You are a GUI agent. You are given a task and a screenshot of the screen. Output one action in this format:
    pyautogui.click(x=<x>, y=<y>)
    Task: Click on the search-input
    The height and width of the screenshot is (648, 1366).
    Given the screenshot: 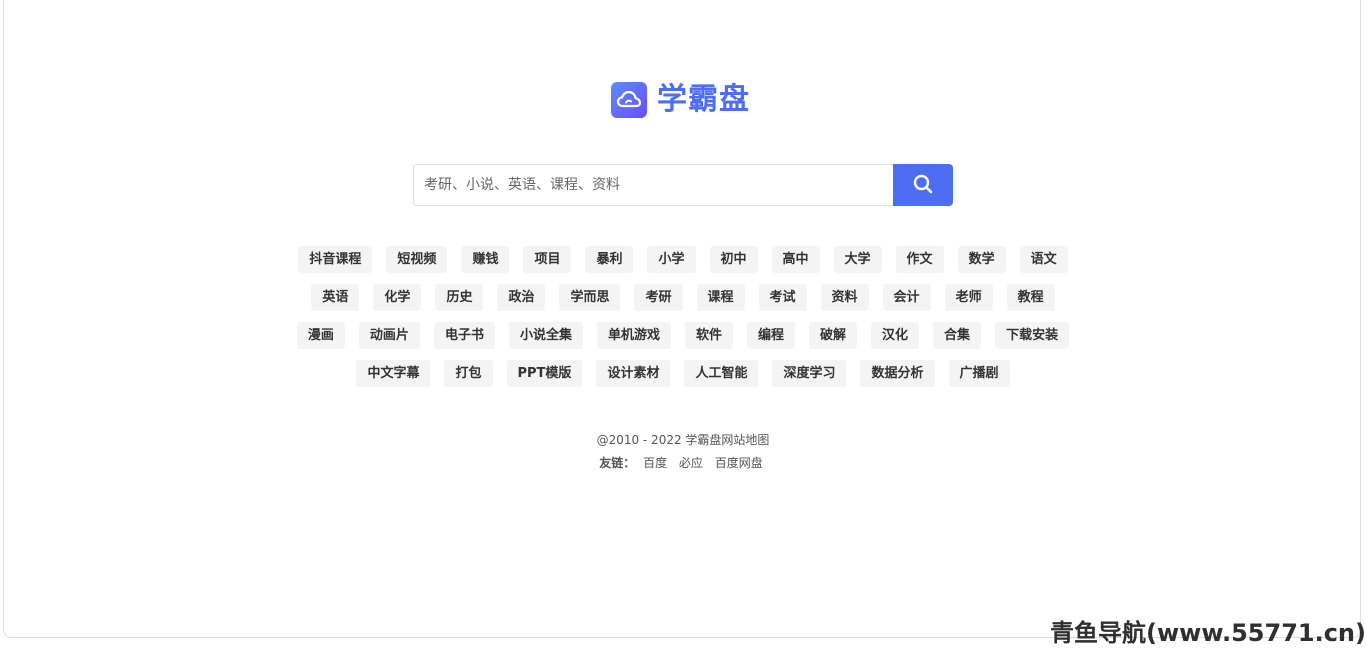 What is the action you would take?
    pyautogui.click(x=653, y=185)
    